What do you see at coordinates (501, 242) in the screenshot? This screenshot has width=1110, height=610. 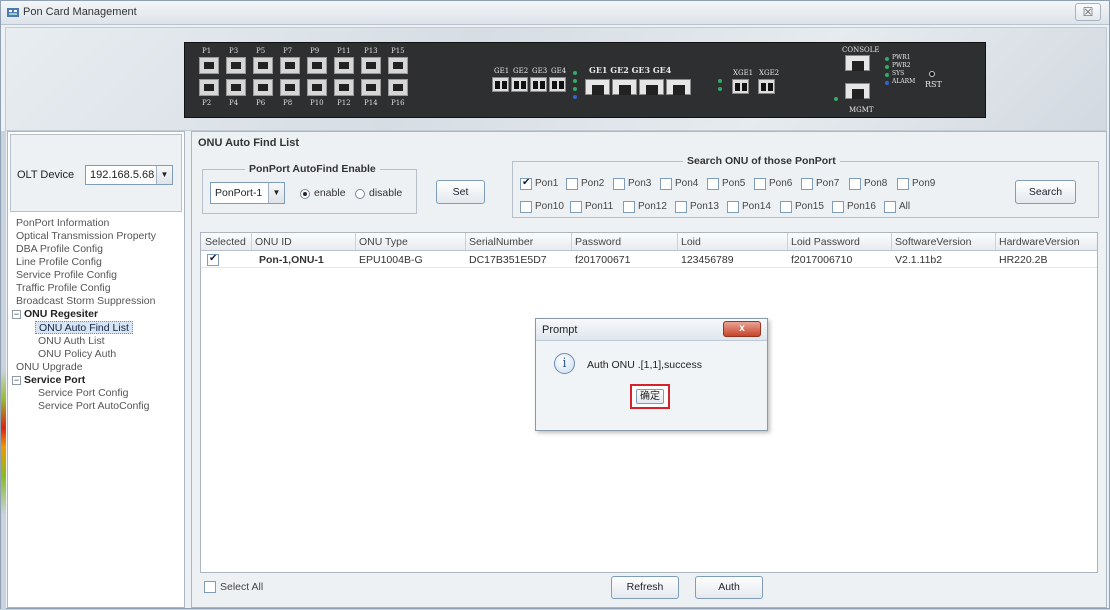 I see `column-header: SerialNumber` at bounding box center [501, 242].